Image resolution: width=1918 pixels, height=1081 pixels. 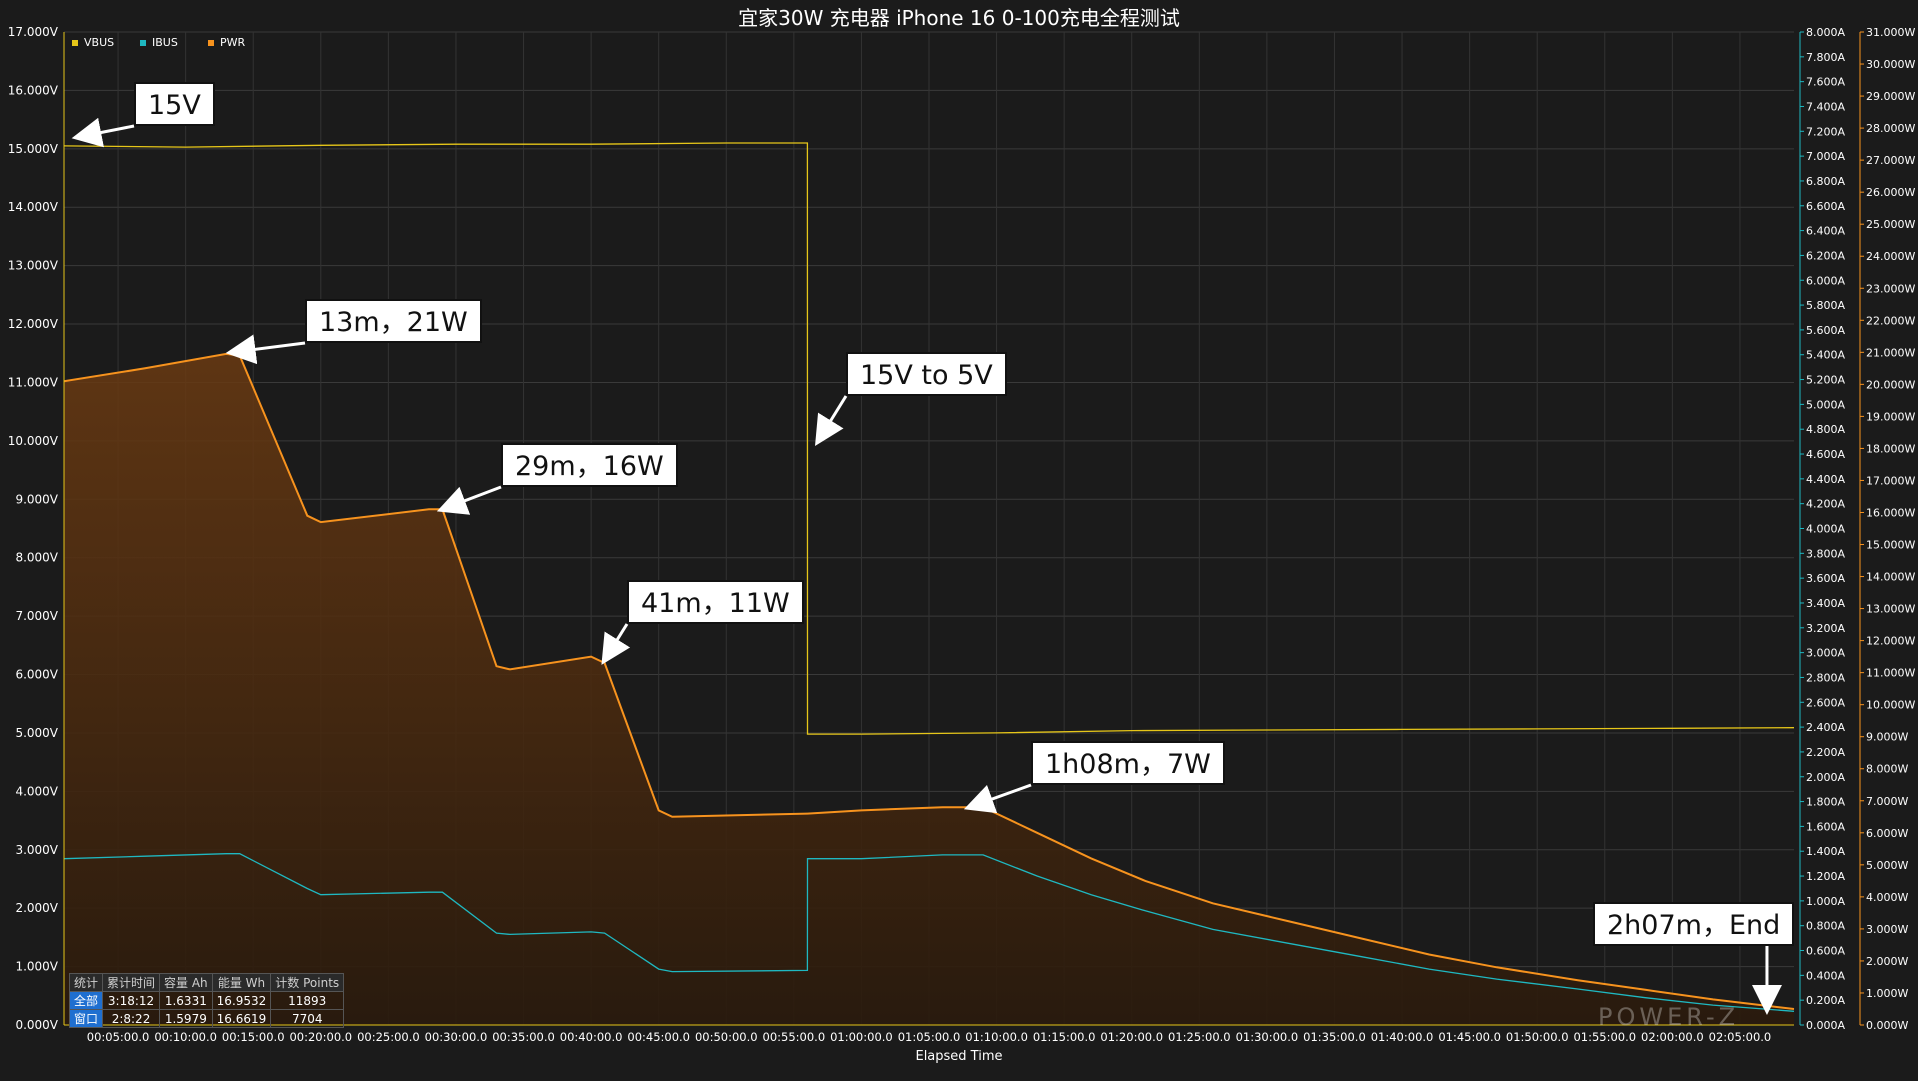 What do you see at coordinates (1890, 705) in the screenshot?
I see `y-tick-label-power: 10.000W` at bounding box center [1890, 705].